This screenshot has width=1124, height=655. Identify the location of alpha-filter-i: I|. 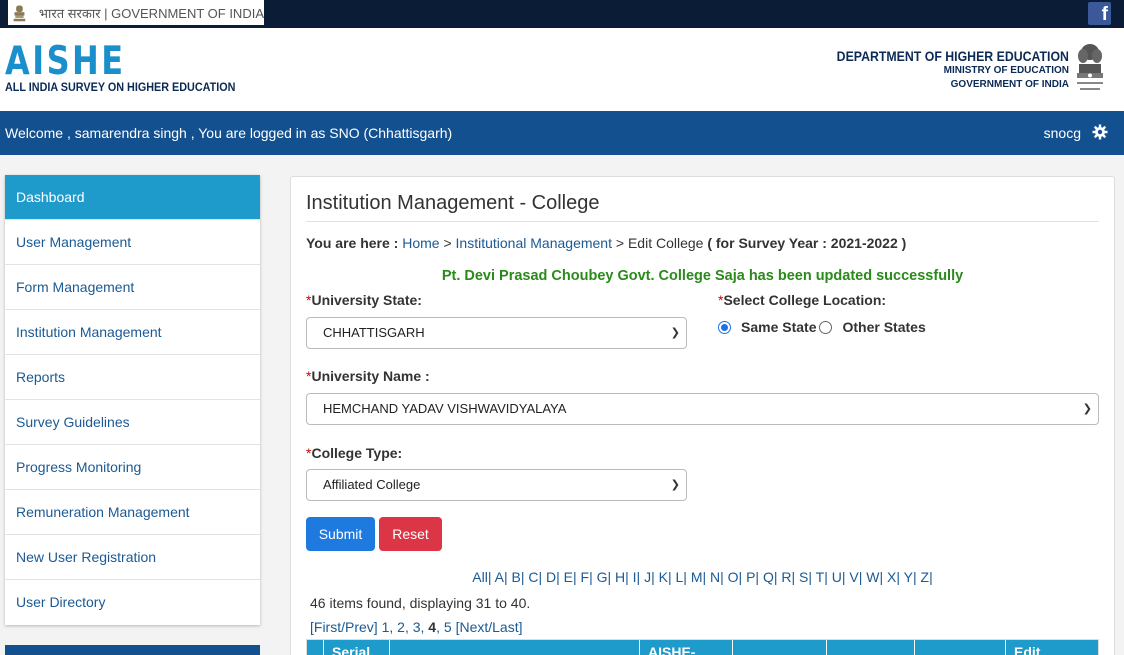
(637, 577).